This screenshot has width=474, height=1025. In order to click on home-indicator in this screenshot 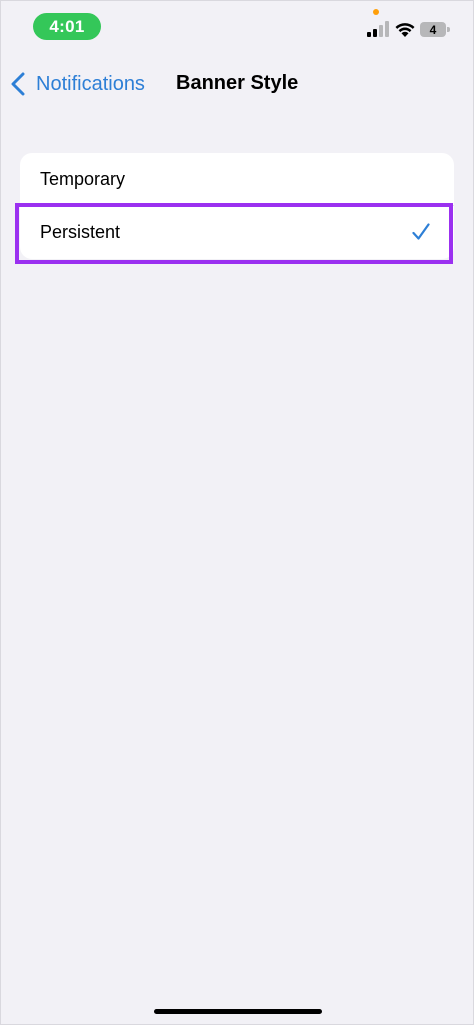, I will do `click(238, 1011)`.